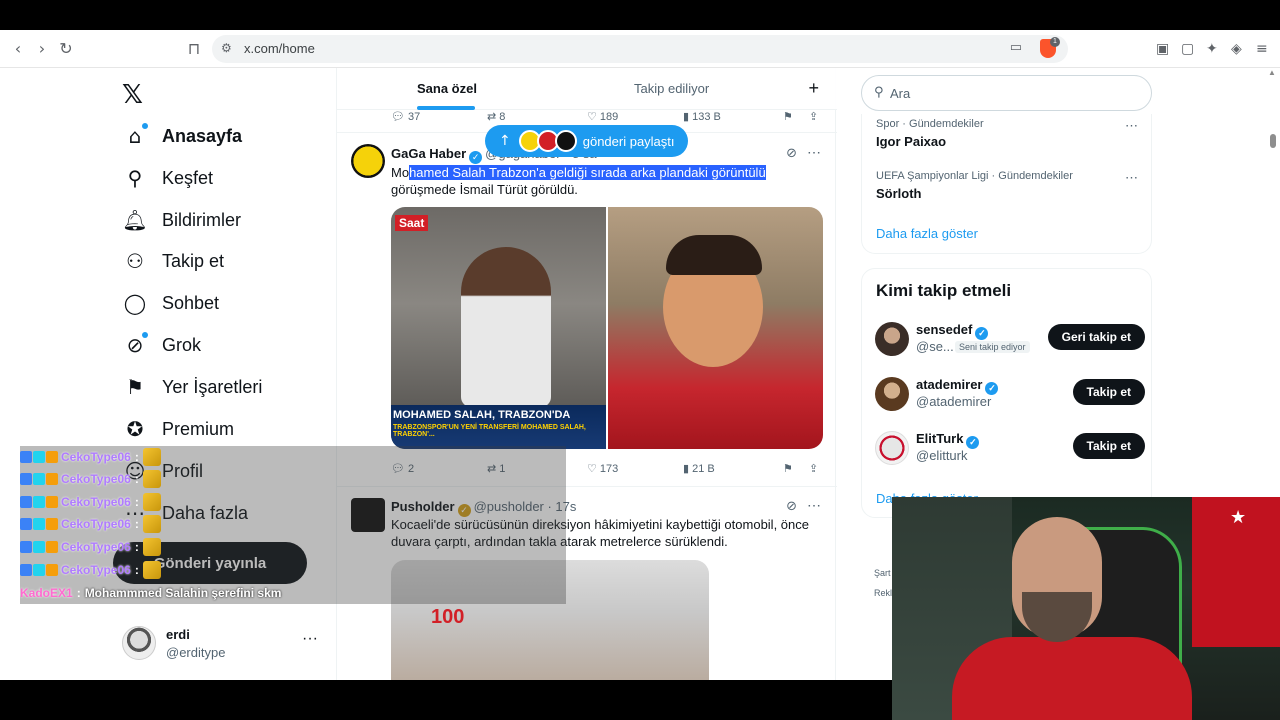 The image size is (1280, 720). Describe the element at coordinates (161, 345) in the screenshot. I see `sidebar-item-grok: ⊘ Grok` at that location.